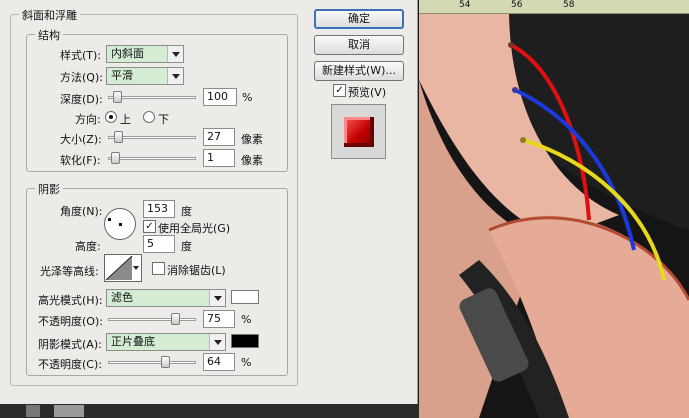  Describe the element at coordinates (80, 160) in the screenshot. I see `soften-label: 软化(F):` at that location.